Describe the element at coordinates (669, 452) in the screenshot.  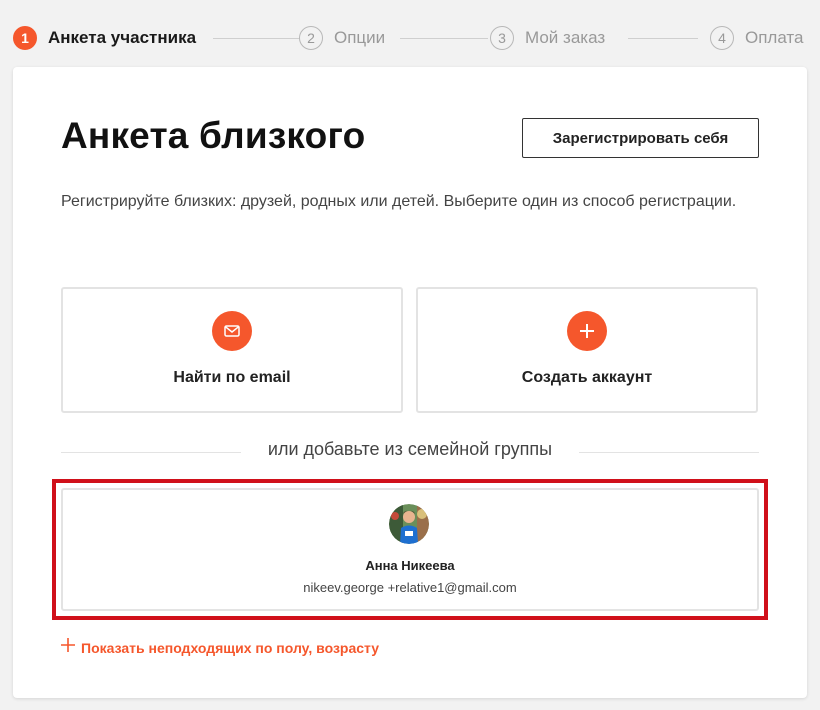
I see `divider-right` at that location.